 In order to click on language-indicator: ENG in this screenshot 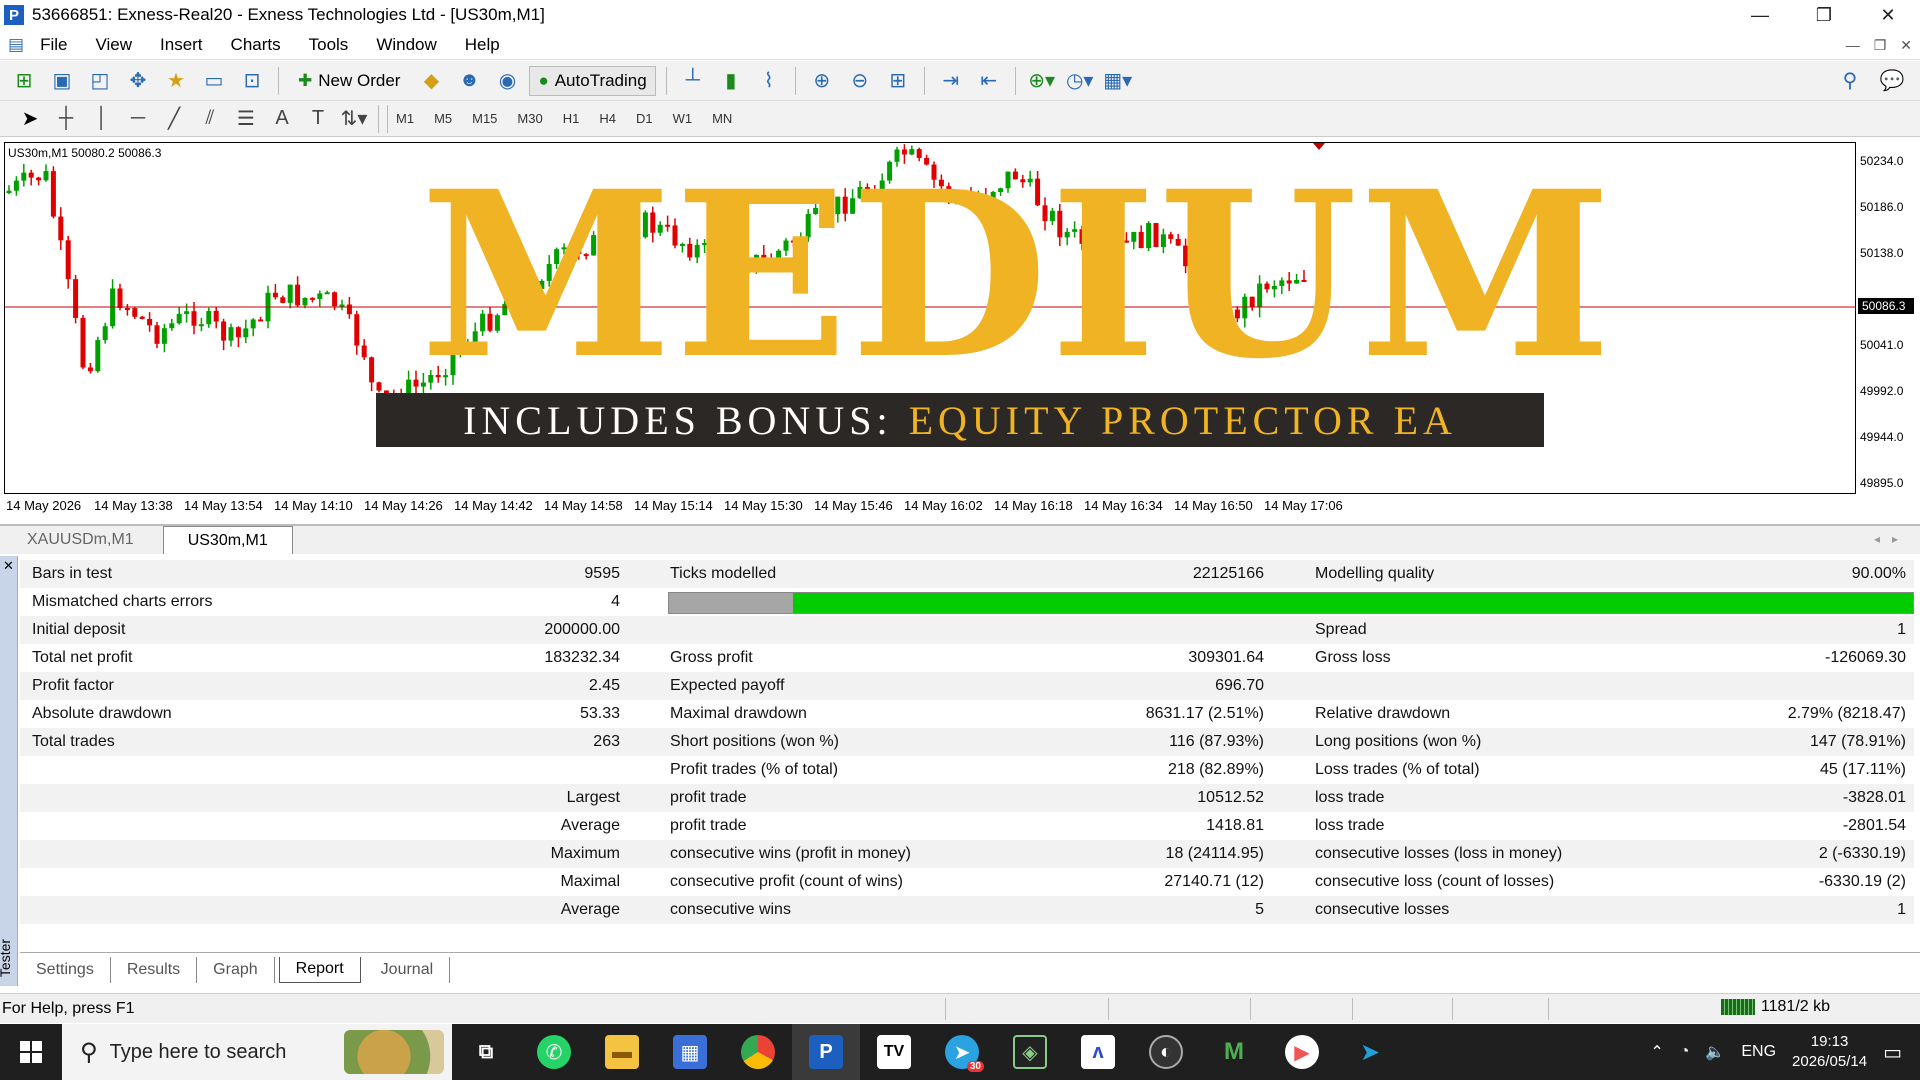, I will do `click(1758, 1052)`.